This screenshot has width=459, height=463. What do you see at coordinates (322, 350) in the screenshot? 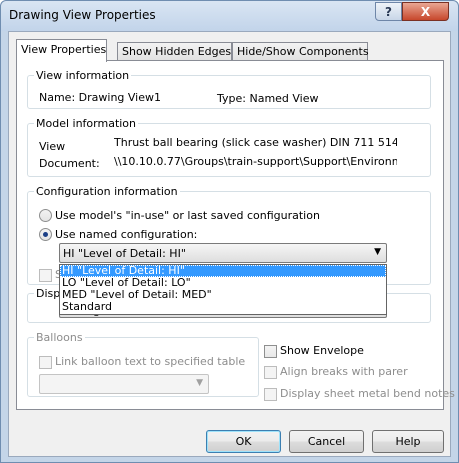
I see `show-envelope-label: Show Envelope` at bounding box center [322, 350].